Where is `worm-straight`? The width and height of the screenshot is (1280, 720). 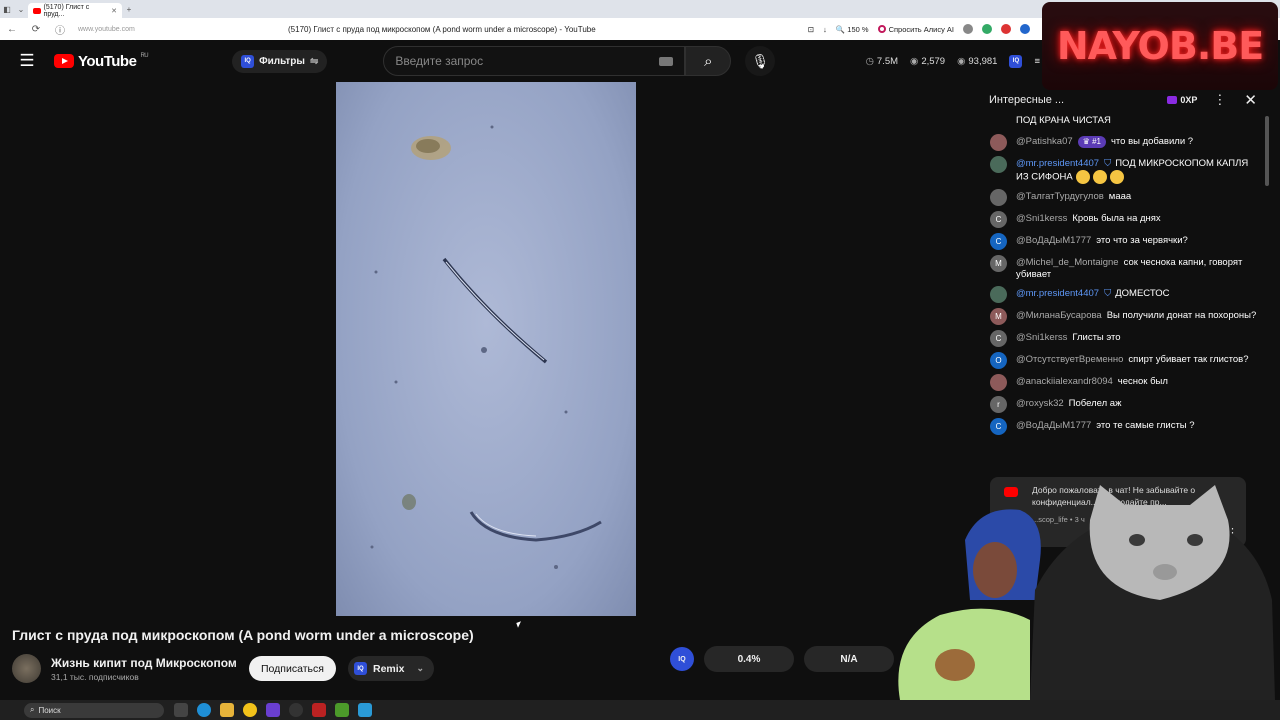 worm-straight is located at coordinates (495, 310).